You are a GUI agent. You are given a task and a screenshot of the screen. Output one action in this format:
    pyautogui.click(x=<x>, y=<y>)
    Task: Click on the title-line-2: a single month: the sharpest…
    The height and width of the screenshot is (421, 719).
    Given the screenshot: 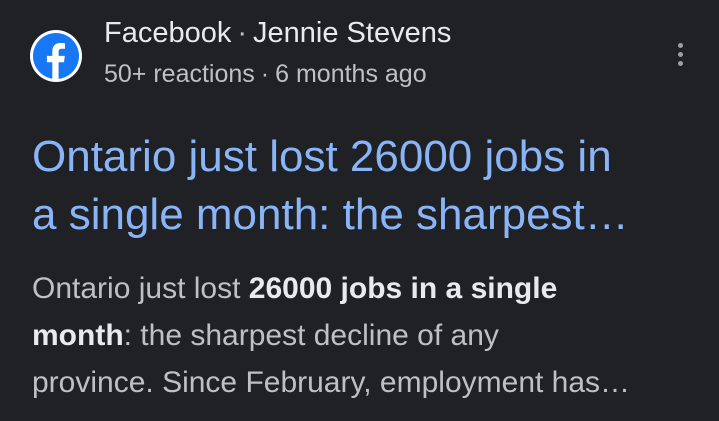 What is the action you would take?
    pyautogui.click(x=330, y=214)
    